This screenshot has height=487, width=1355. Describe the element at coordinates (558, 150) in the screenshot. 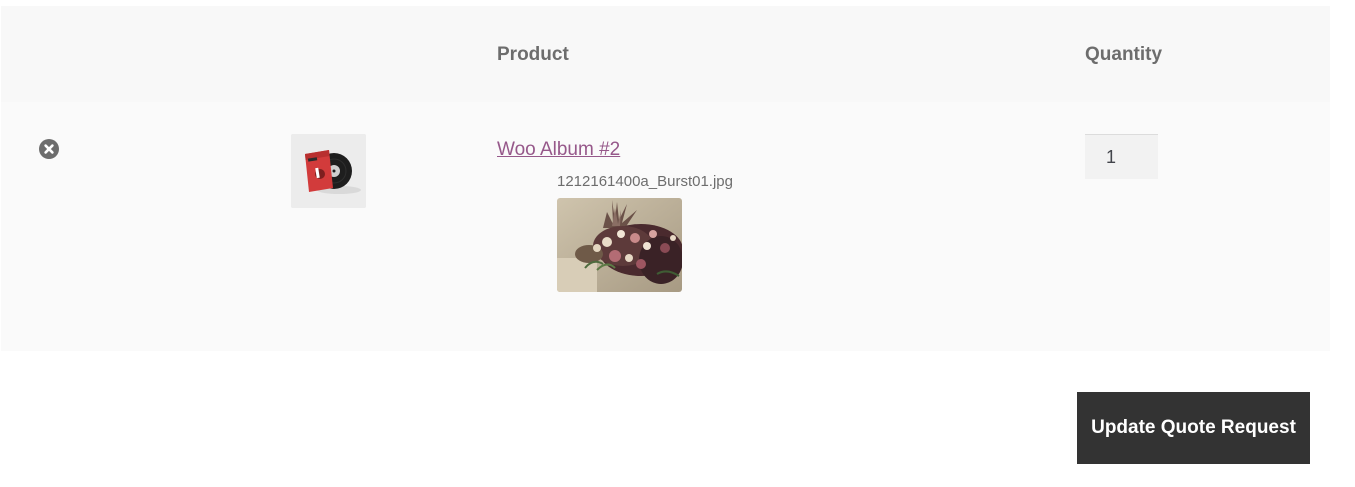

I see `product-name-link: Woo Album #2` at that location.